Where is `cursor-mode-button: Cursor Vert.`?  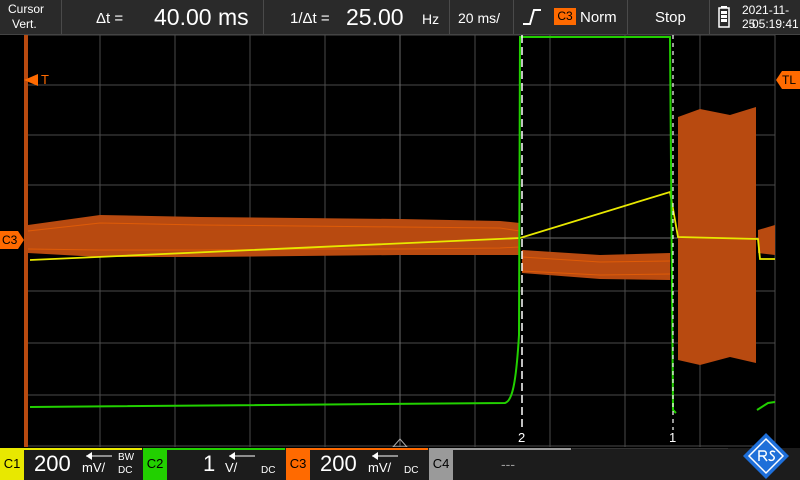
cursor-mode-button: Cursor Vert. is located at coordinates (31, 17).